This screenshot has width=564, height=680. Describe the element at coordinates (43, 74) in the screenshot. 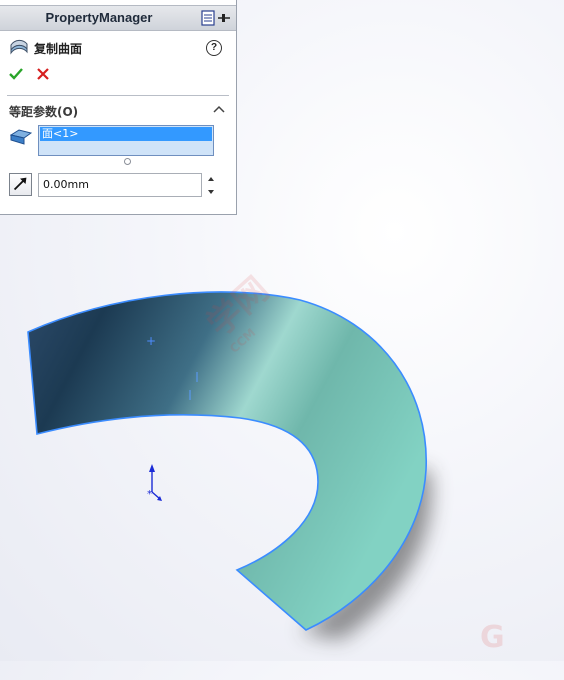

I see `close-icon` at that location.